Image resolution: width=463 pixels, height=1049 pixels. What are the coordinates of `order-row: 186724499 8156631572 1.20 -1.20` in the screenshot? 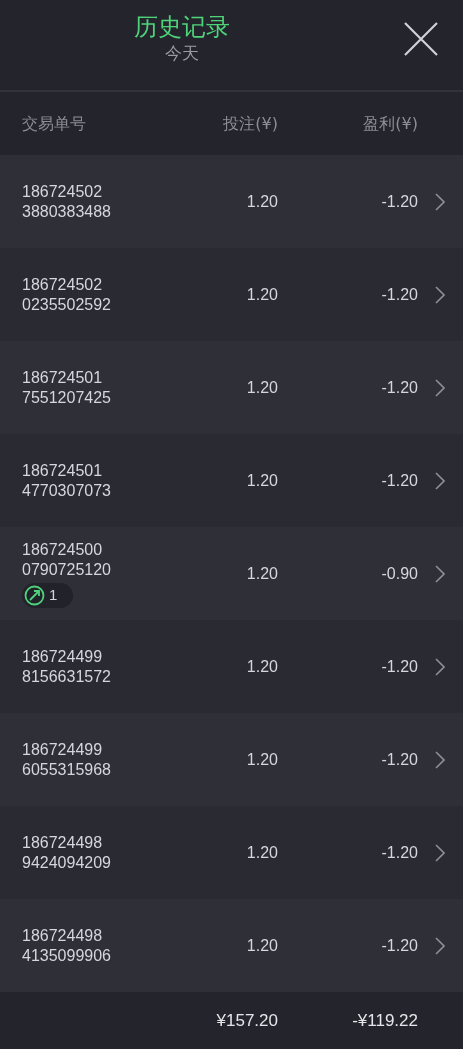 It's located at (231, 666).